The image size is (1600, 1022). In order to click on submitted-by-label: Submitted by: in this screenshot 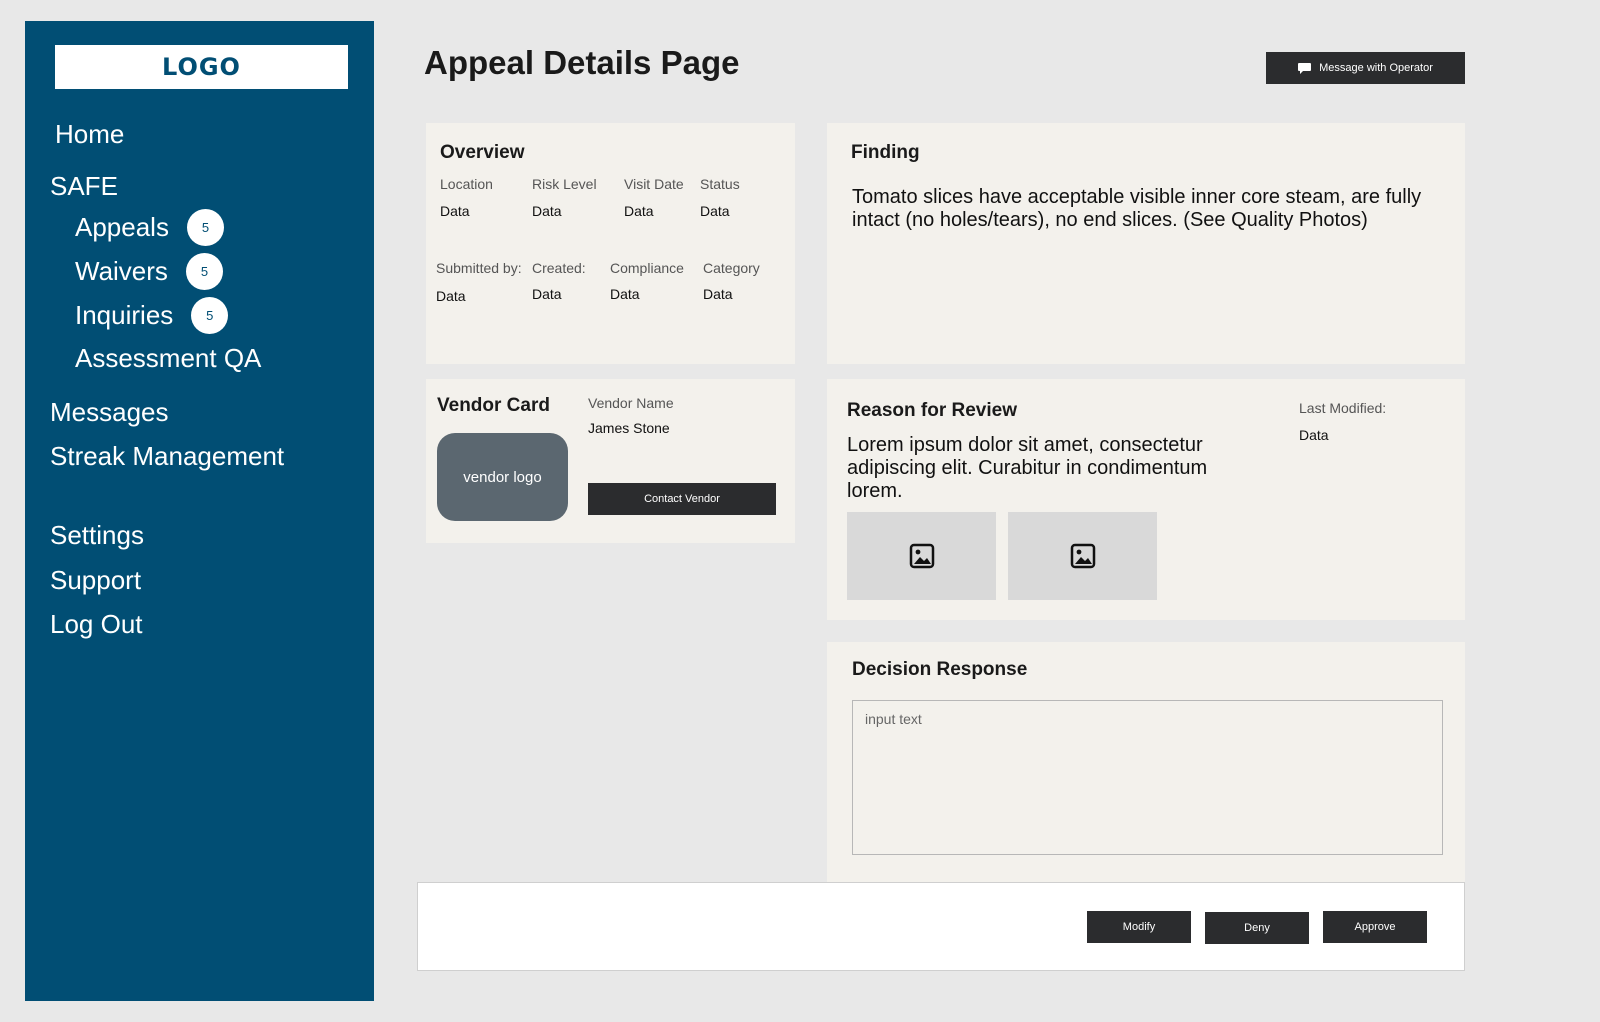, I will do `click(479, 268)`.